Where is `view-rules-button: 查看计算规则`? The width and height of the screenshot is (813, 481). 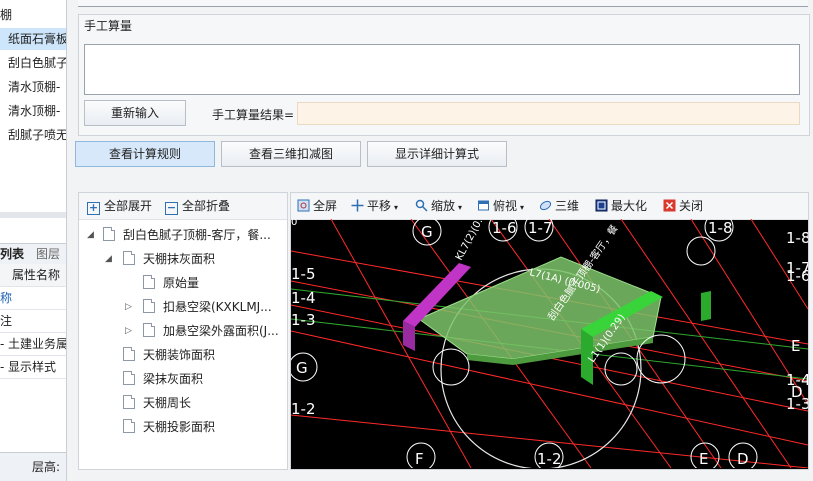 view-rules-button: 查看计算规则 is located at coordinates (145, 154).